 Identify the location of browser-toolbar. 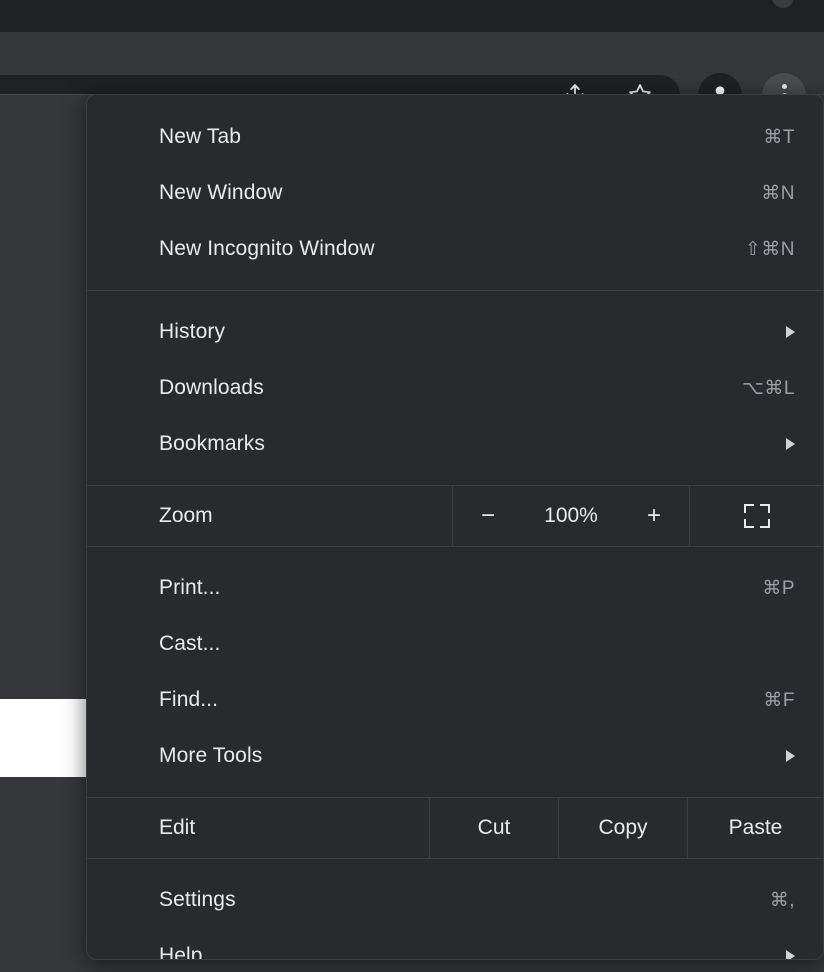
(412, 74).